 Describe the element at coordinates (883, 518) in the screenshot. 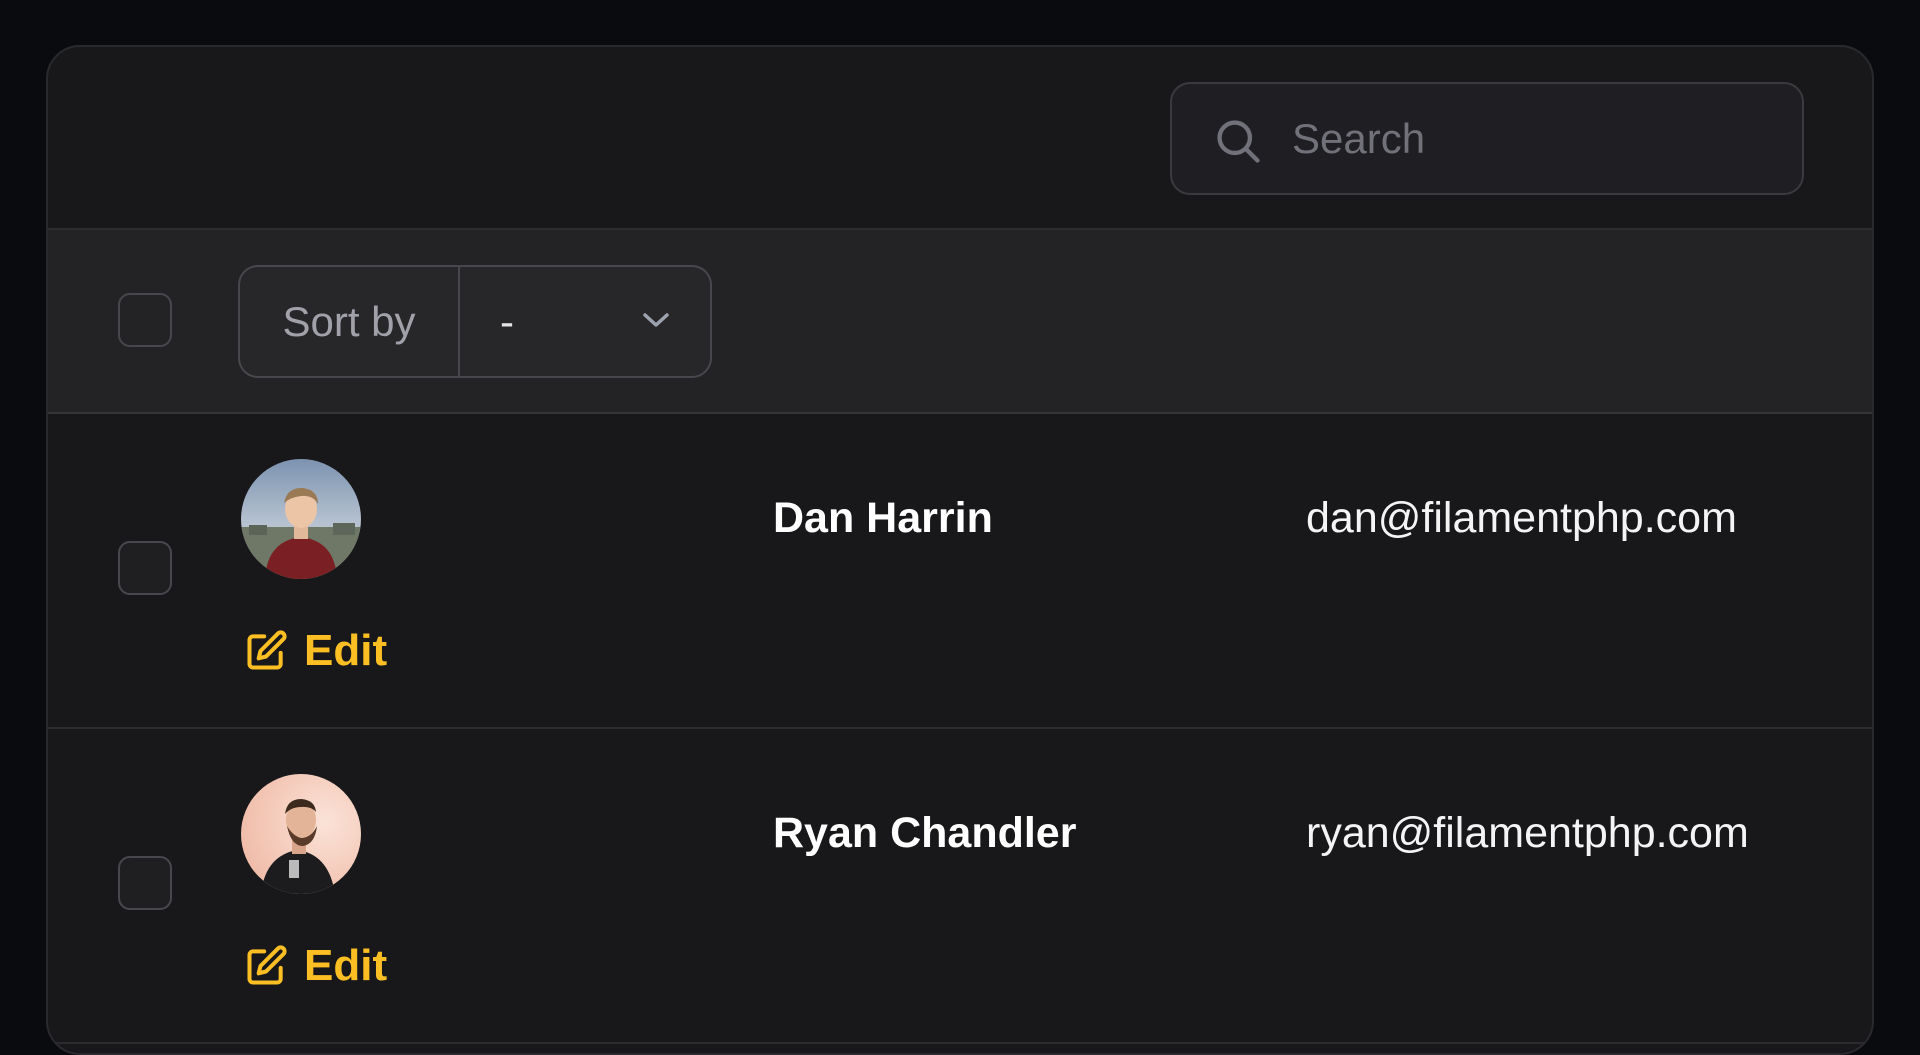

I see `user-name: Dan Harrin` at that location.